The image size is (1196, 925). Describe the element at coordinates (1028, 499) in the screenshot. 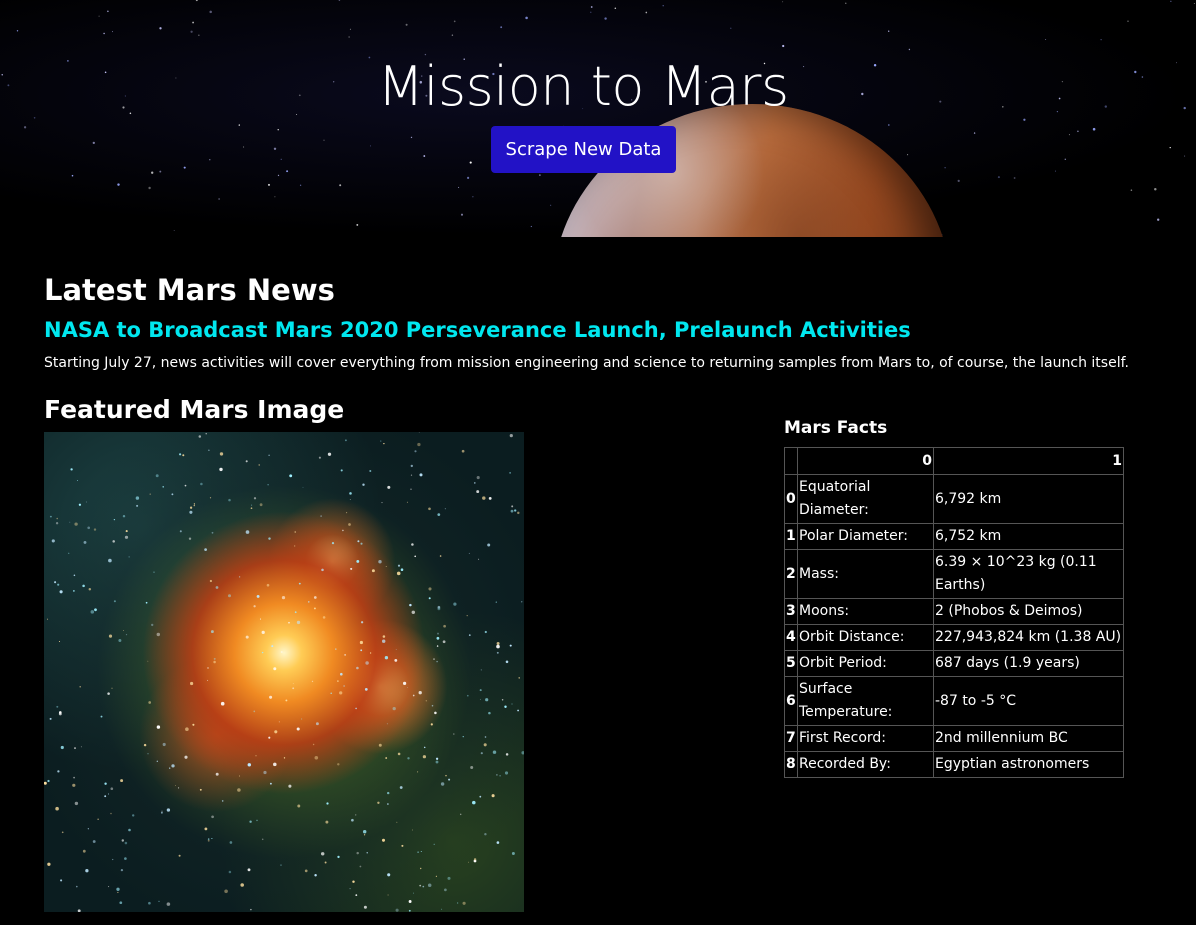

I see `fact-value: 6,792 km` at that location.